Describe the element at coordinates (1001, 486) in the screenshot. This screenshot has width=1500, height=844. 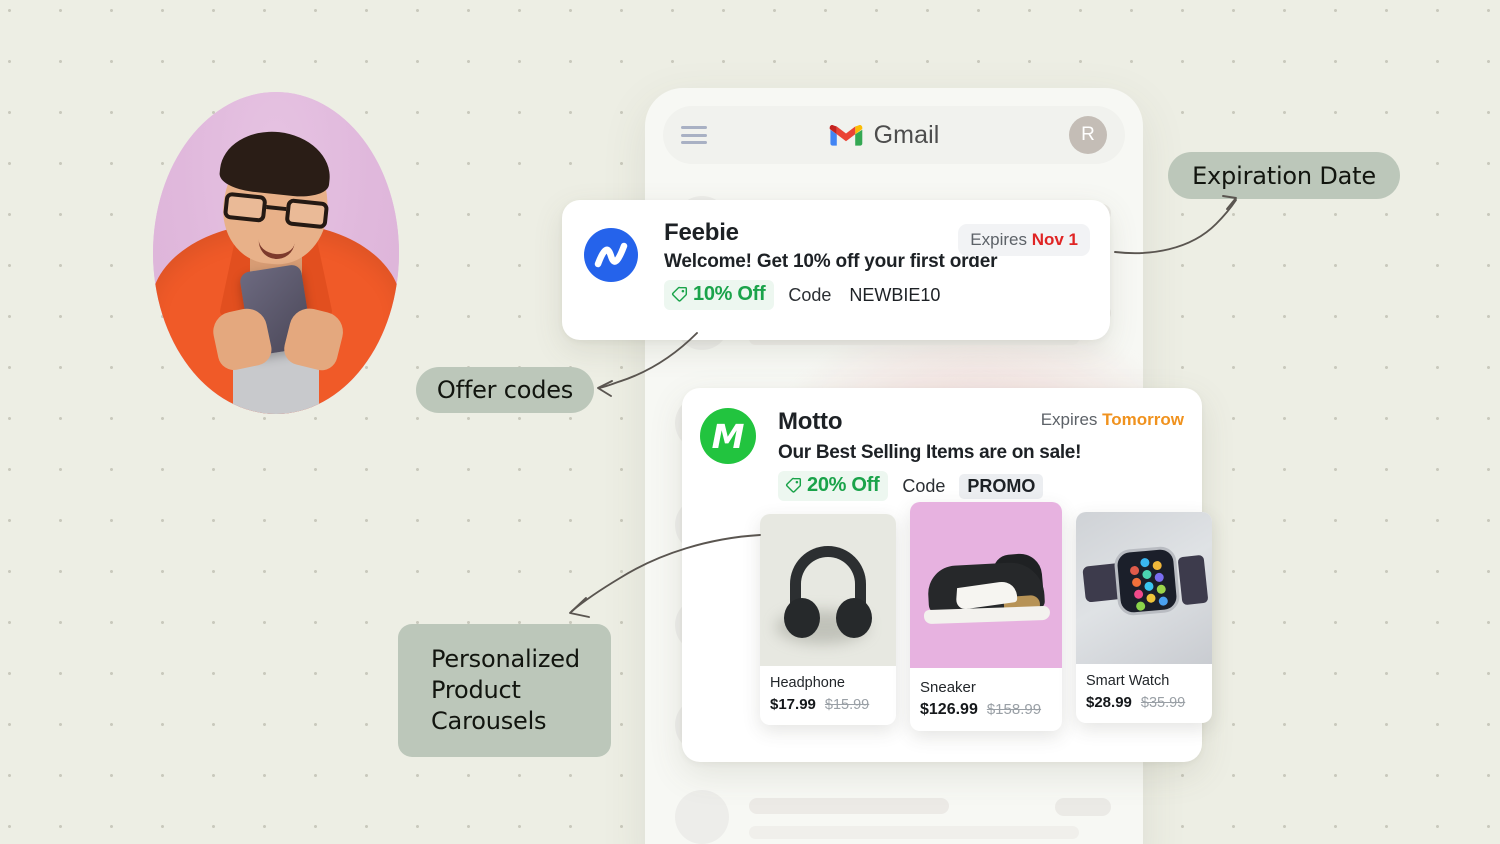
I see `code-value: PROMO` at that location.